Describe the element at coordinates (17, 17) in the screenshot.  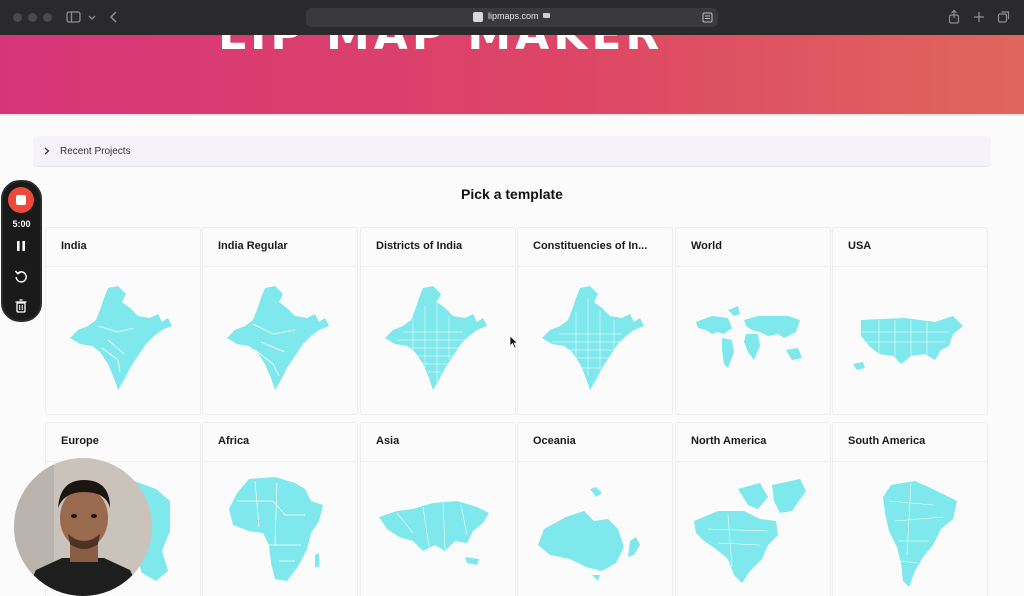
I see `window-close-dot` at that location.